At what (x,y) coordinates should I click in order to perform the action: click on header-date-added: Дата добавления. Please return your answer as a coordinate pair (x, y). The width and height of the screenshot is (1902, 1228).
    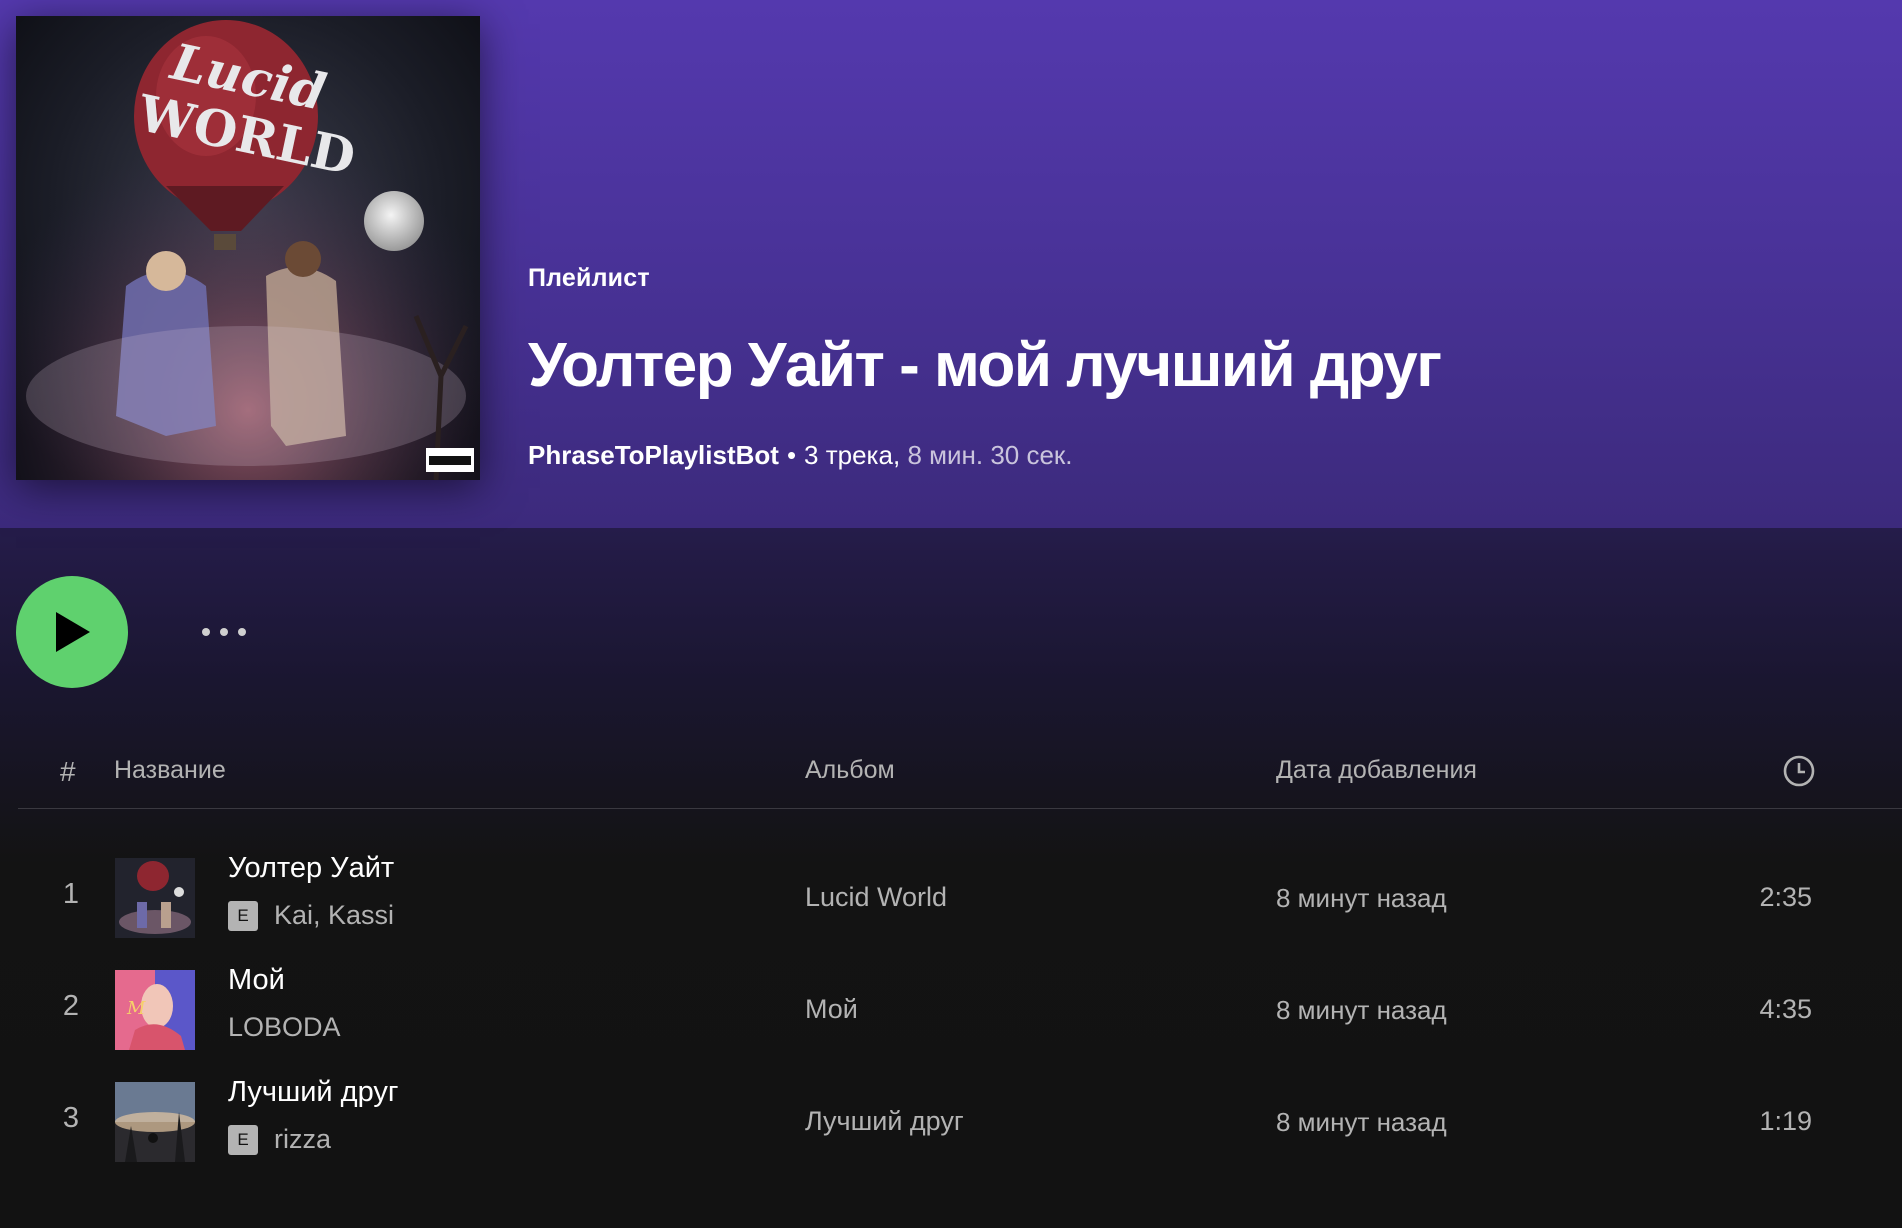
    Looking at the image, I should click on (1376, 770).